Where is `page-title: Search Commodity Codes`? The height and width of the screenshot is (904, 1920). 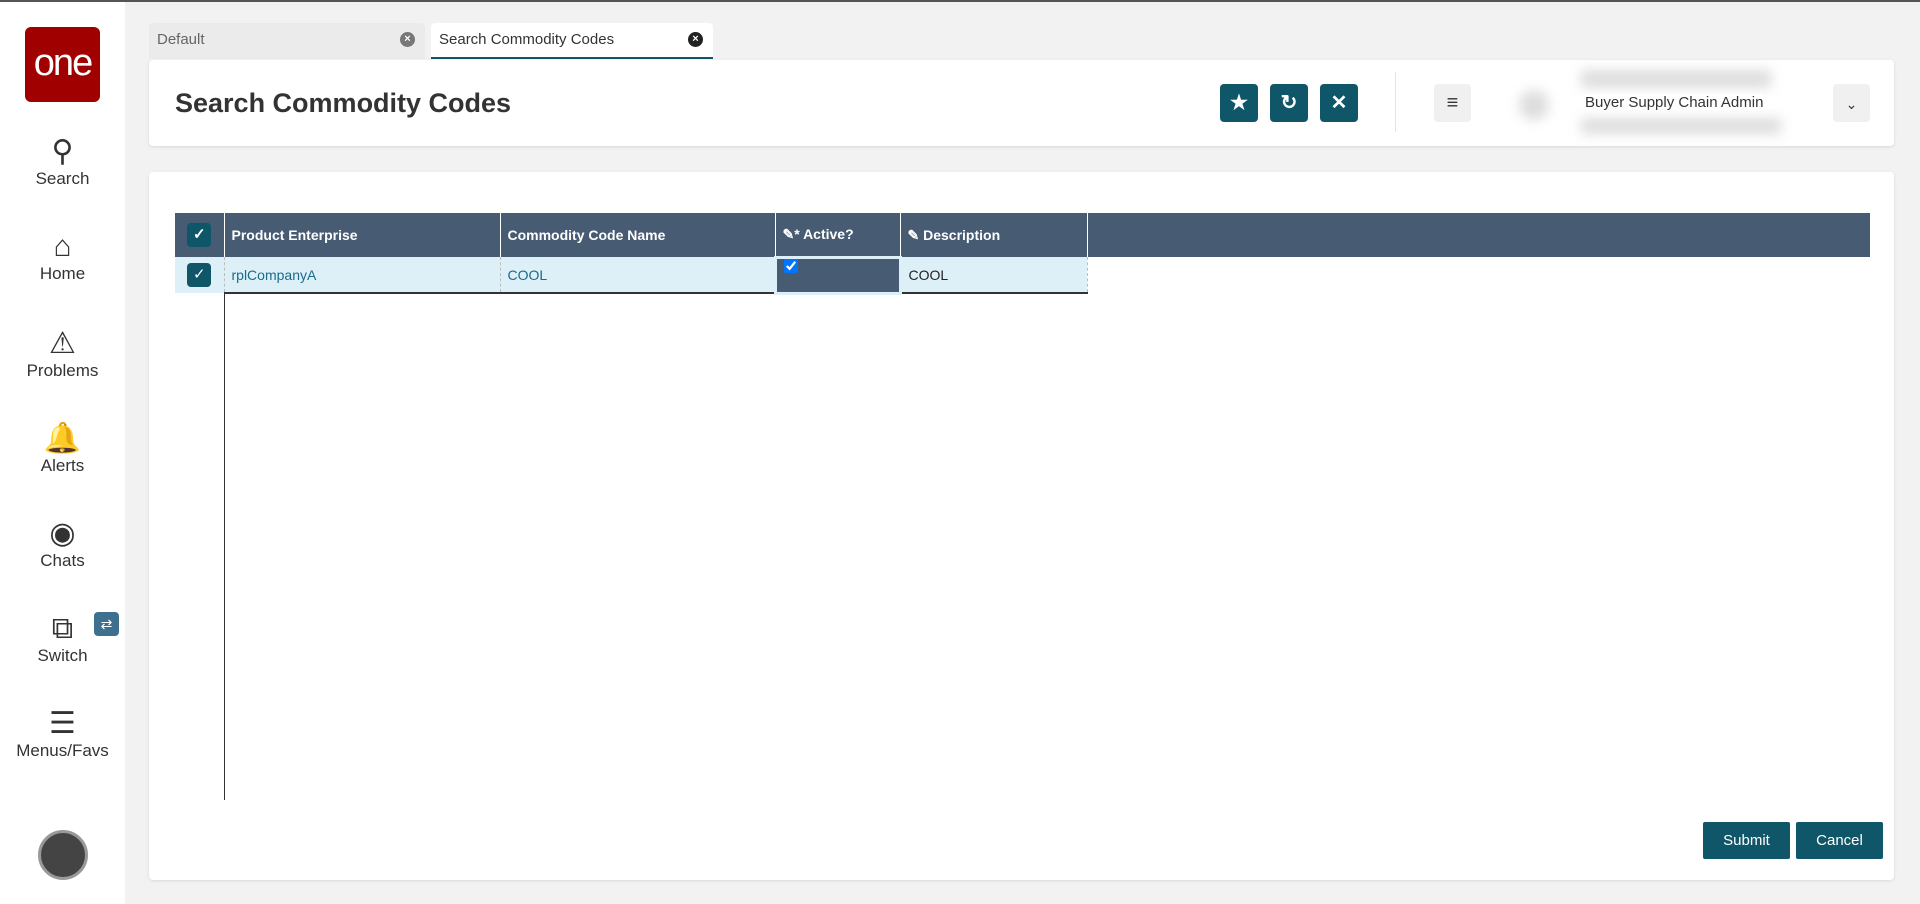 page-title: Search Commodity Codes is located at coordinates (343, 103).